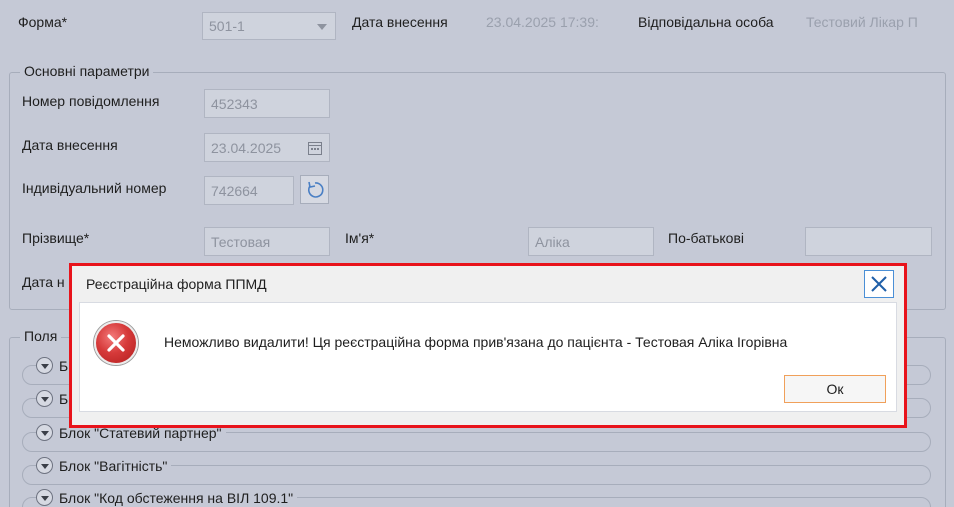  What do you see at coordinates (835, 389) in the screenshot?
I see `ok-button: Ок` at bounding box center [835, 389].